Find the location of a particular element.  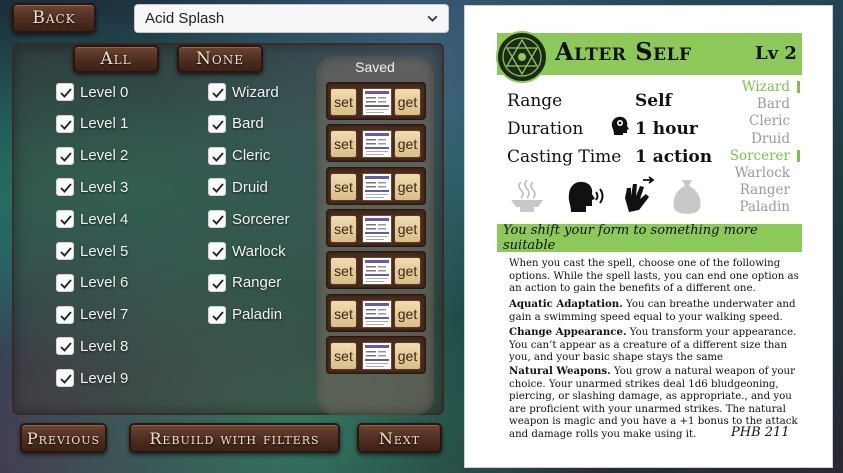

back-button: Back is located at coordinates (54, 18).